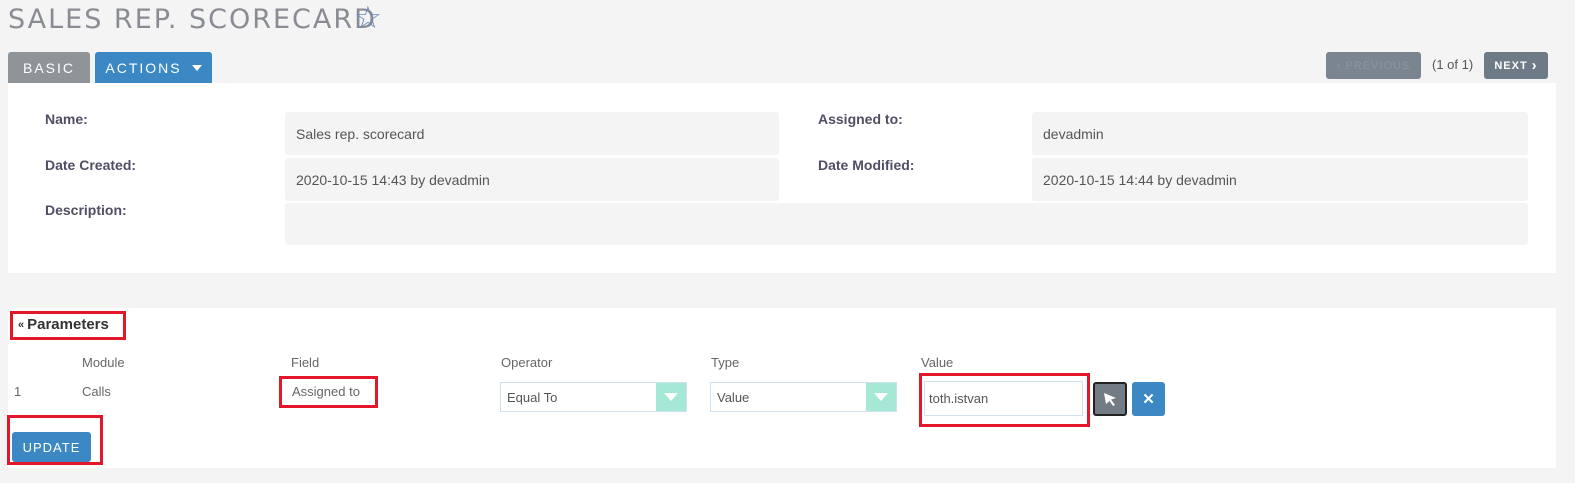 The image size is (1575, 483). I want to click on update-button: UPDATE, so click(51, 447).